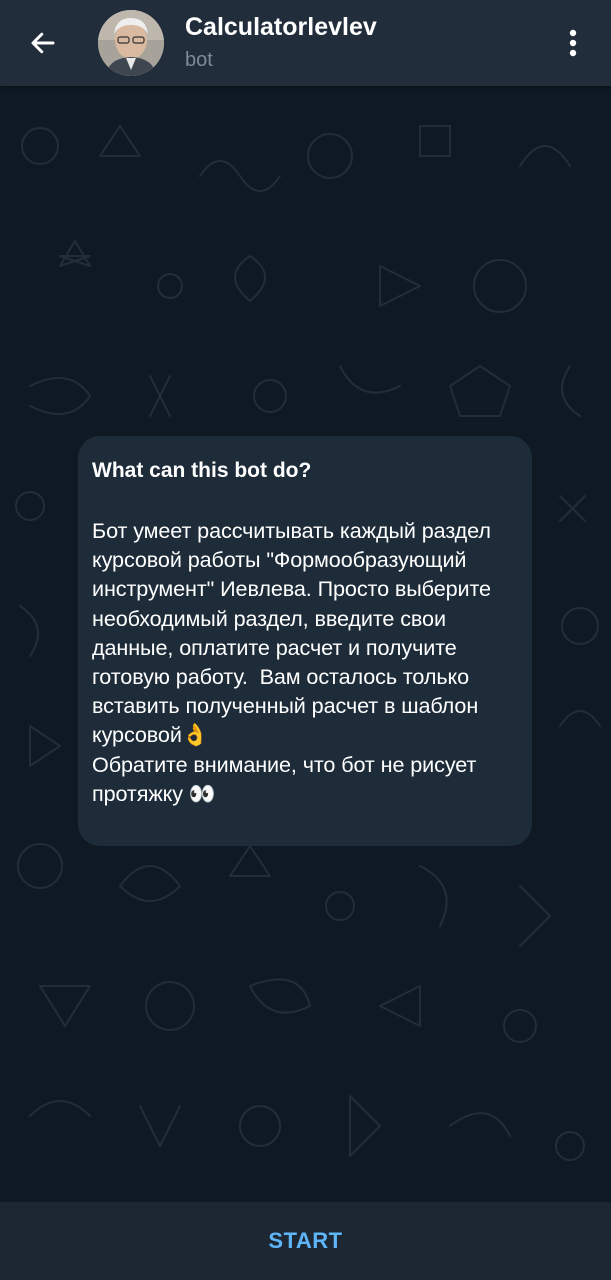 This screenshot has height=1280, width=611. I want to click on avatar, so click(131, 43).